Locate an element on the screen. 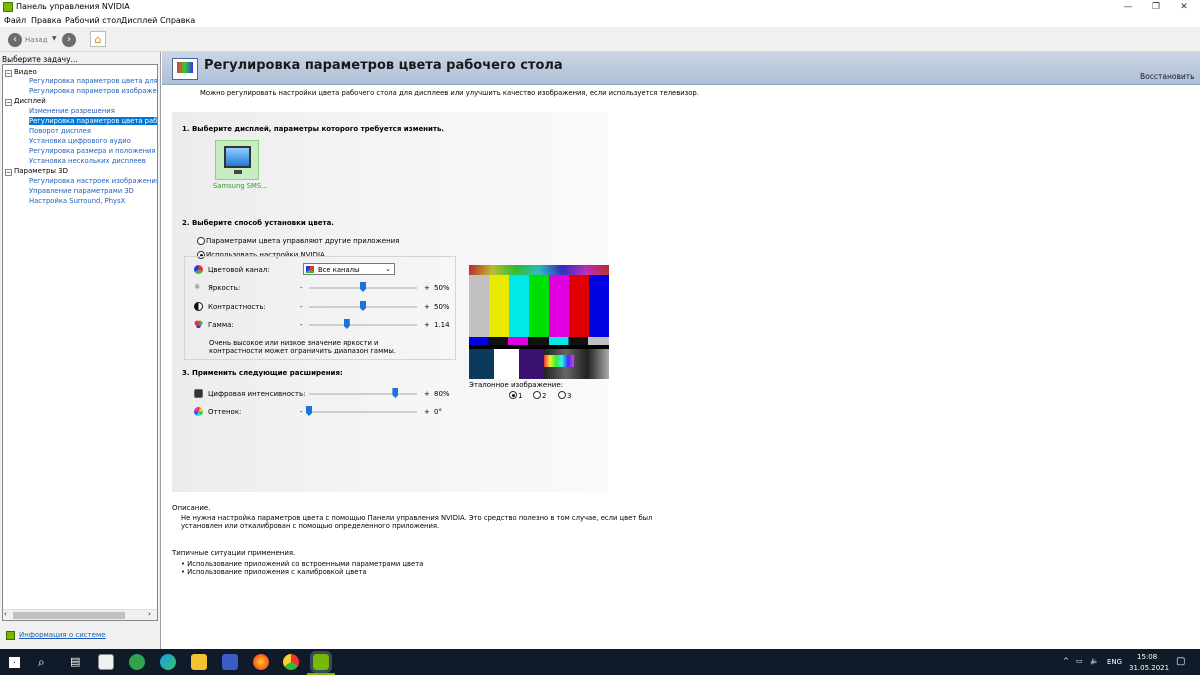 The image size is (1200, 675). gamma-icon is located at coordinates (198, 324).